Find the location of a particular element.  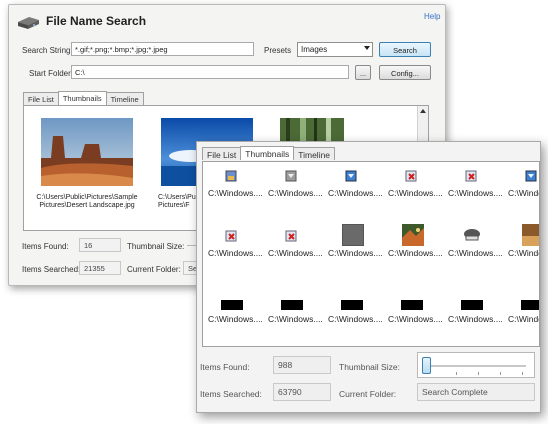

start-folder-input: C:\ is located at coordinates (210, 72).